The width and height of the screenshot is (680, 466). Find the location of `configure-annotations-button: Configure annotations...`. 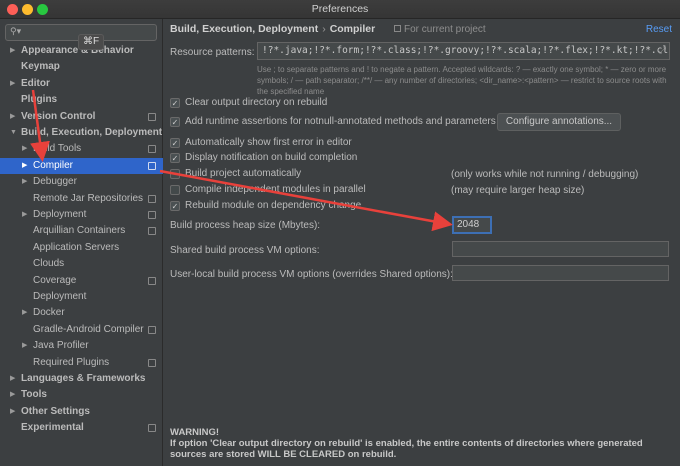

configure-annotations-button: Configure annotations... is located at coordinates (559, 122).